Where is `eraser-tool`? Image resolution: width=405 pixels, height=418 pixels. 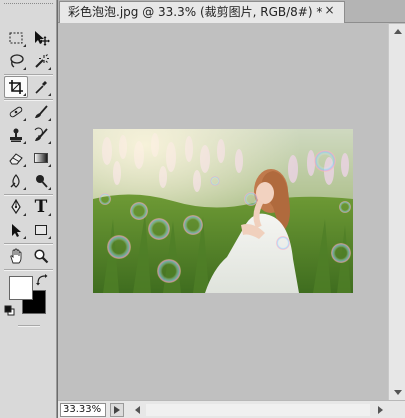 eraser-tool is located at coordinates (16, 158).